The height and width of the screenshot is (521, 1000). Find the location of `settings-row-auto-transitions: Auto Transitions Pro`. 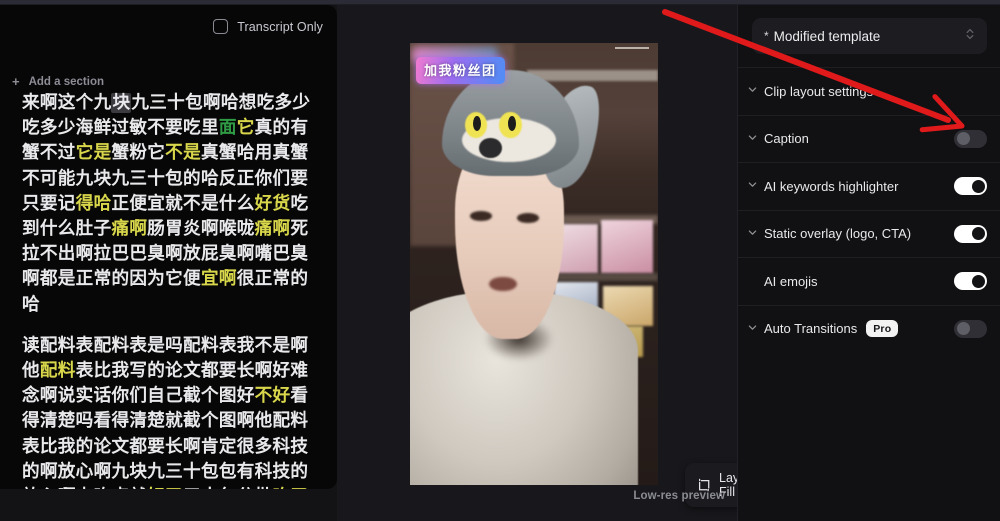

settings-row-auto-transitions: Auto Transitions Pro is located at coordinates (869, 328).